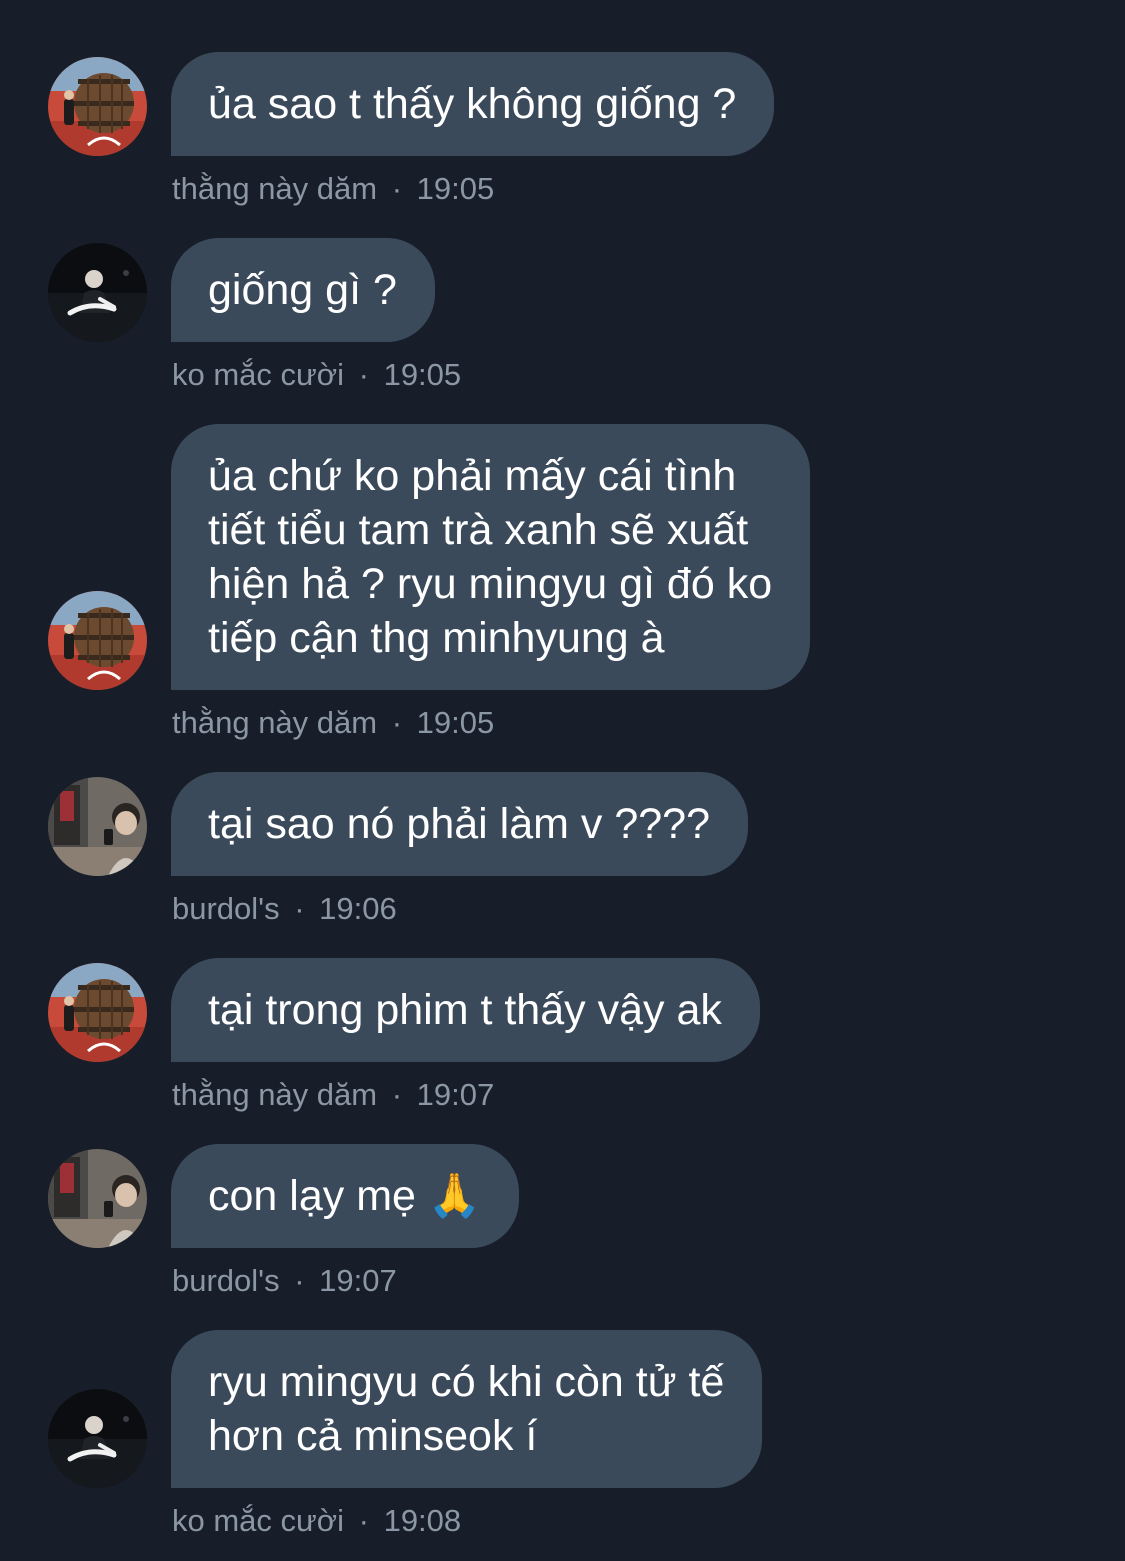 The image size is (1125, 1561). I want to click on message-bubble: con lạy mẹ 🙏, so click(345, 1196).